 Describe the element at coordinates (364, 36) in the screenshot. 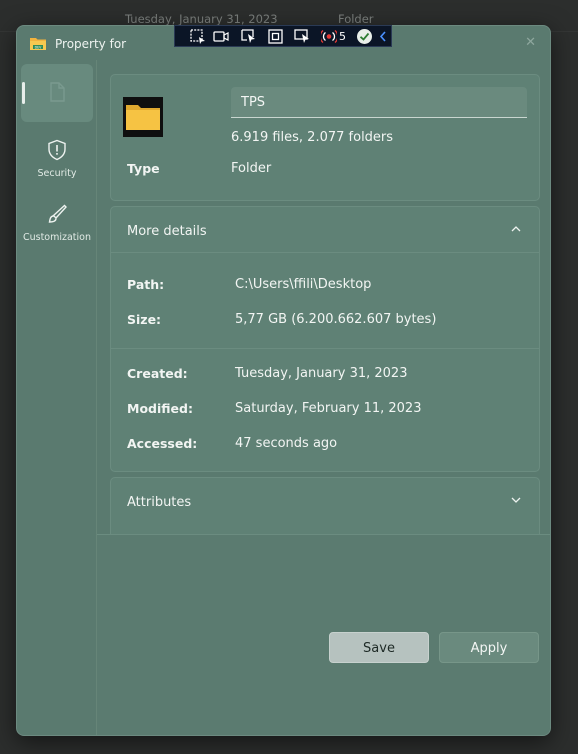

I see `checkmark-icon` at that location.